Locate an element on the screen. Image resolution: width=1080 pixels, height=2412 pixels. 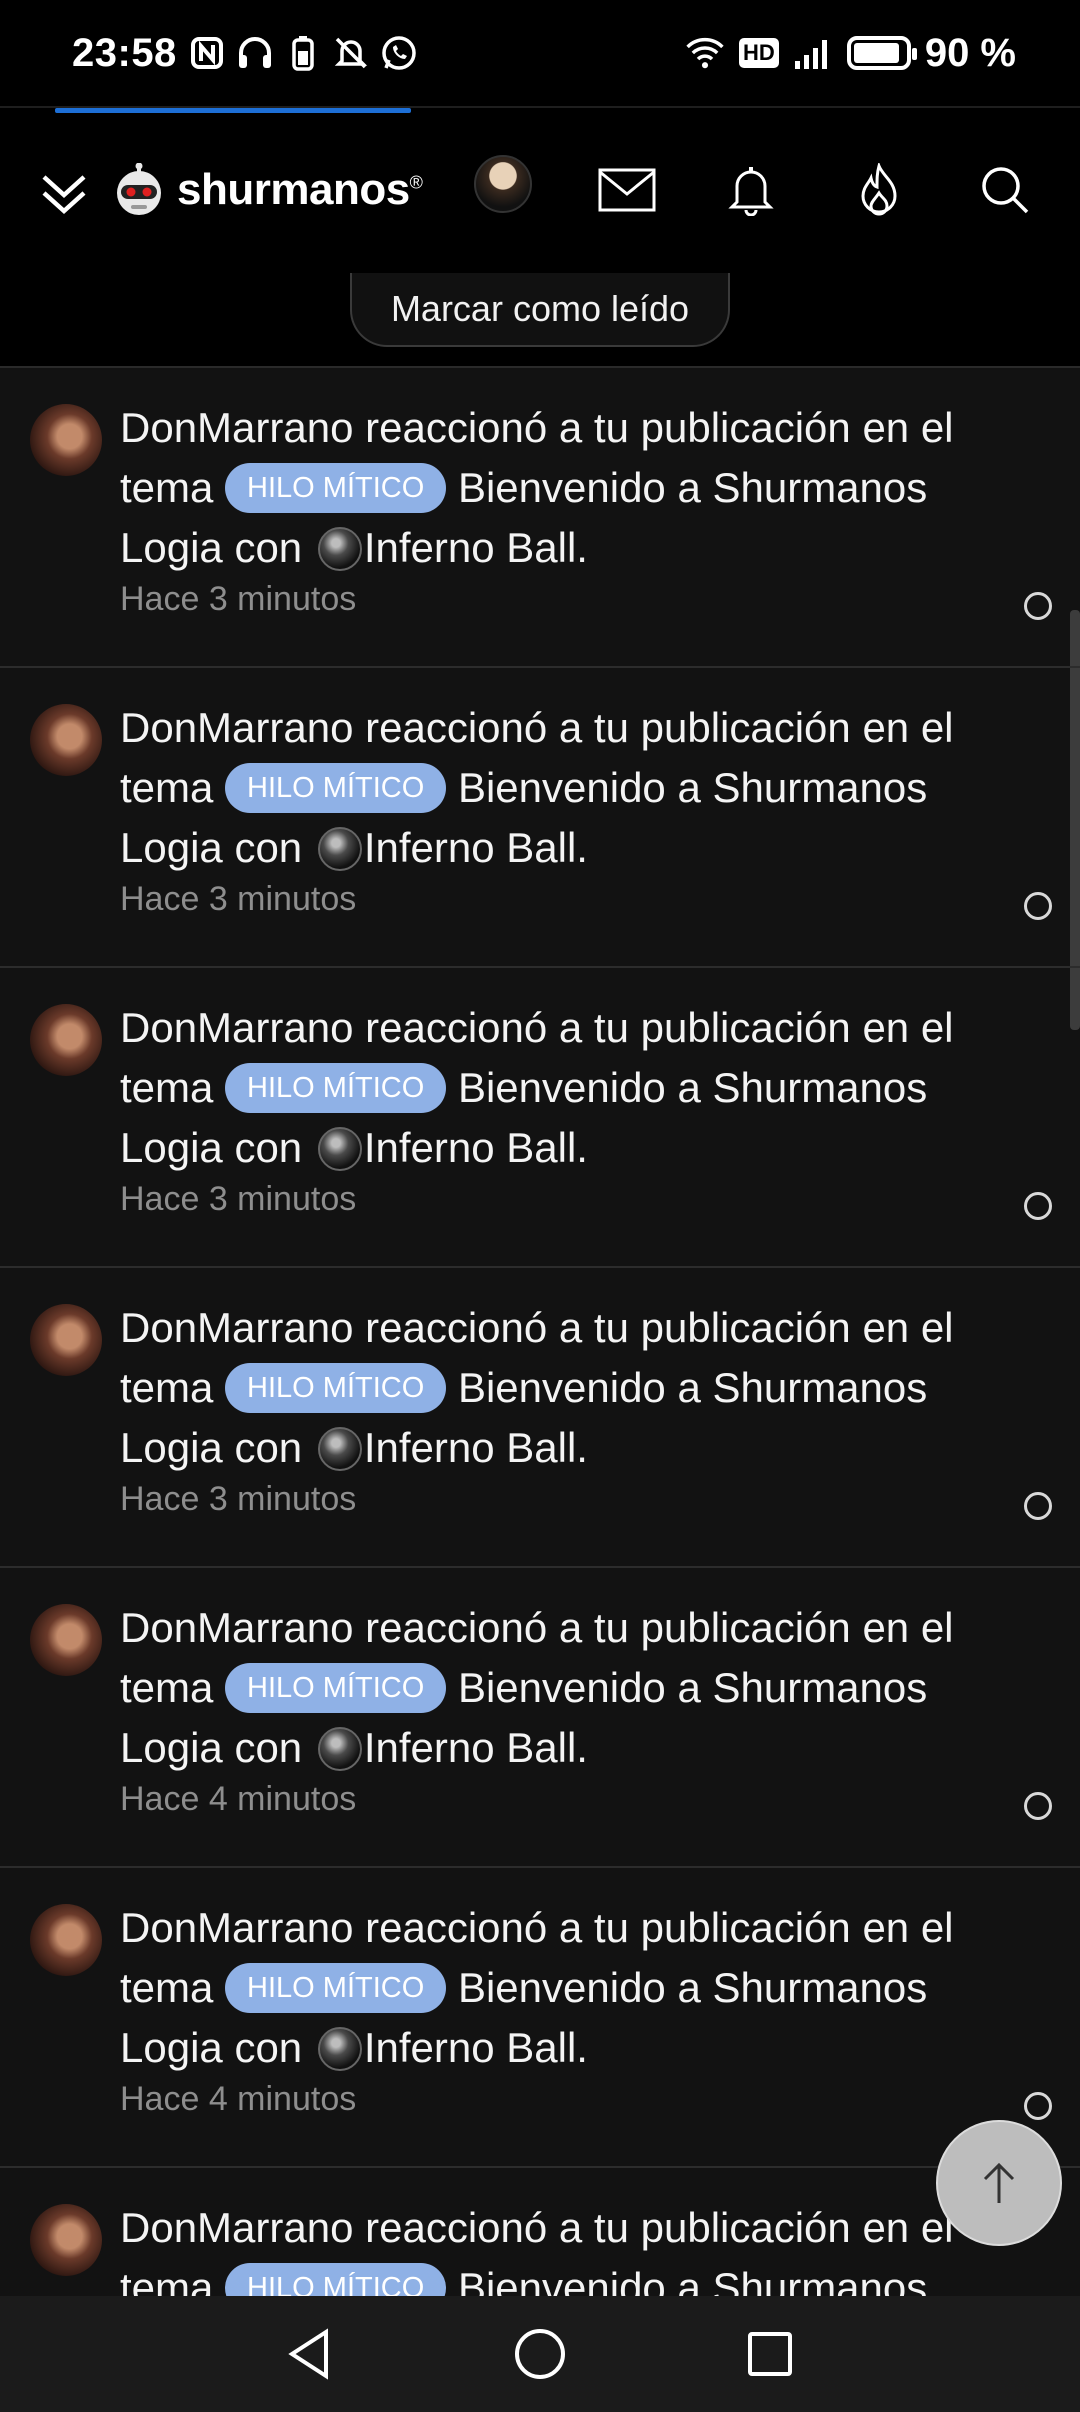
chevron-down-icon is located at coordinates (64, 195).